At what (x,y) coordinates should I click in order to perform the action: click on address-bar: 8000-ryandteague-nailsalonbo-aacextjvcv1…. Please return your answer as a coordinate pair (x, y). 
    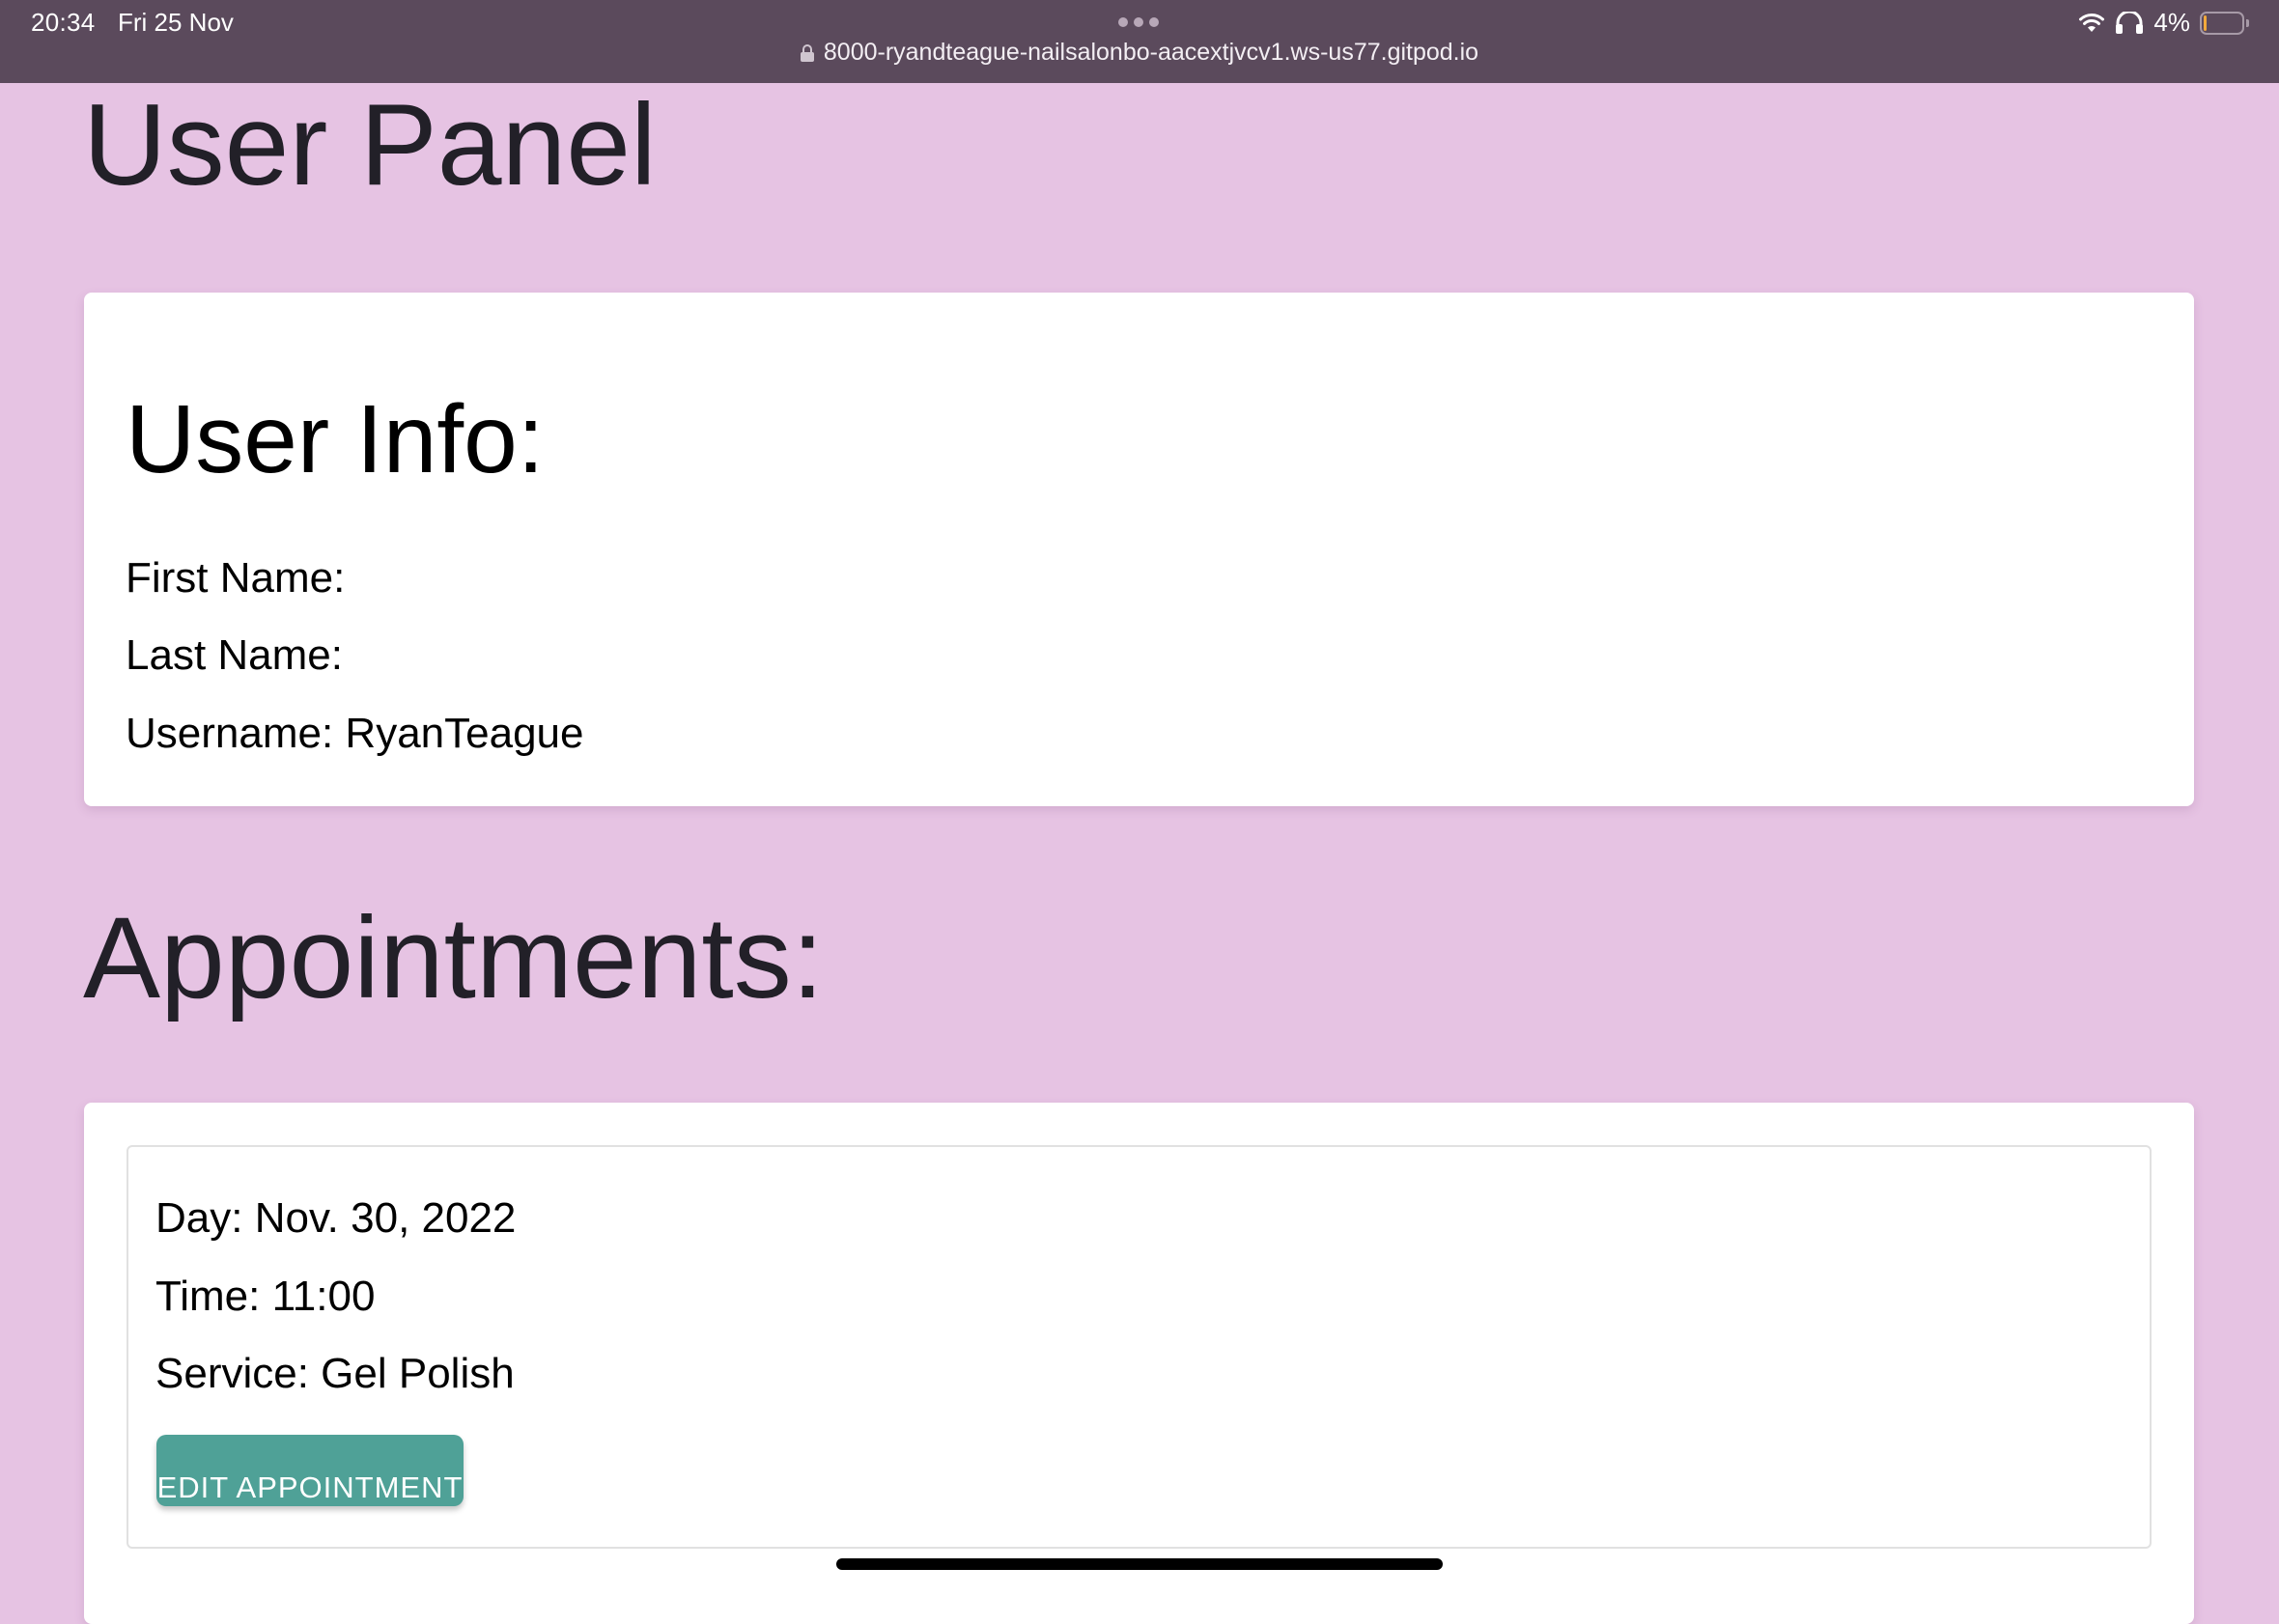
    Looking at the image, I should click on (1139, 53).